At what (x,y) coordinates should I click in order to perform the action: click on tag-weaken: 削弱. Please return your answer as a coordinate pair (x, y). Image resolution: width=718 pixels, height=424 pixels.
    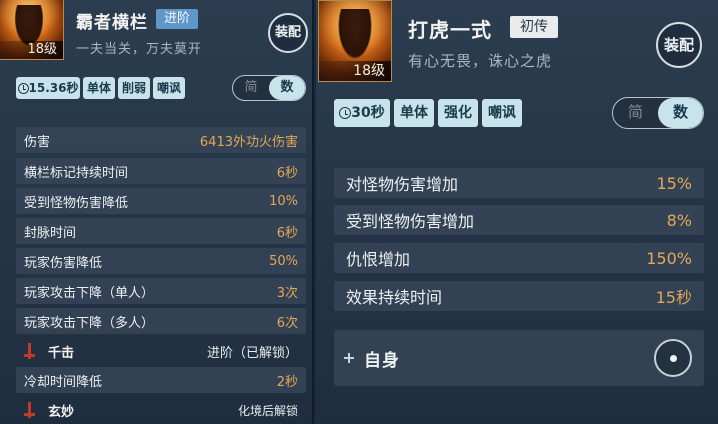
    Looking at the image, I should click on (134, 88).